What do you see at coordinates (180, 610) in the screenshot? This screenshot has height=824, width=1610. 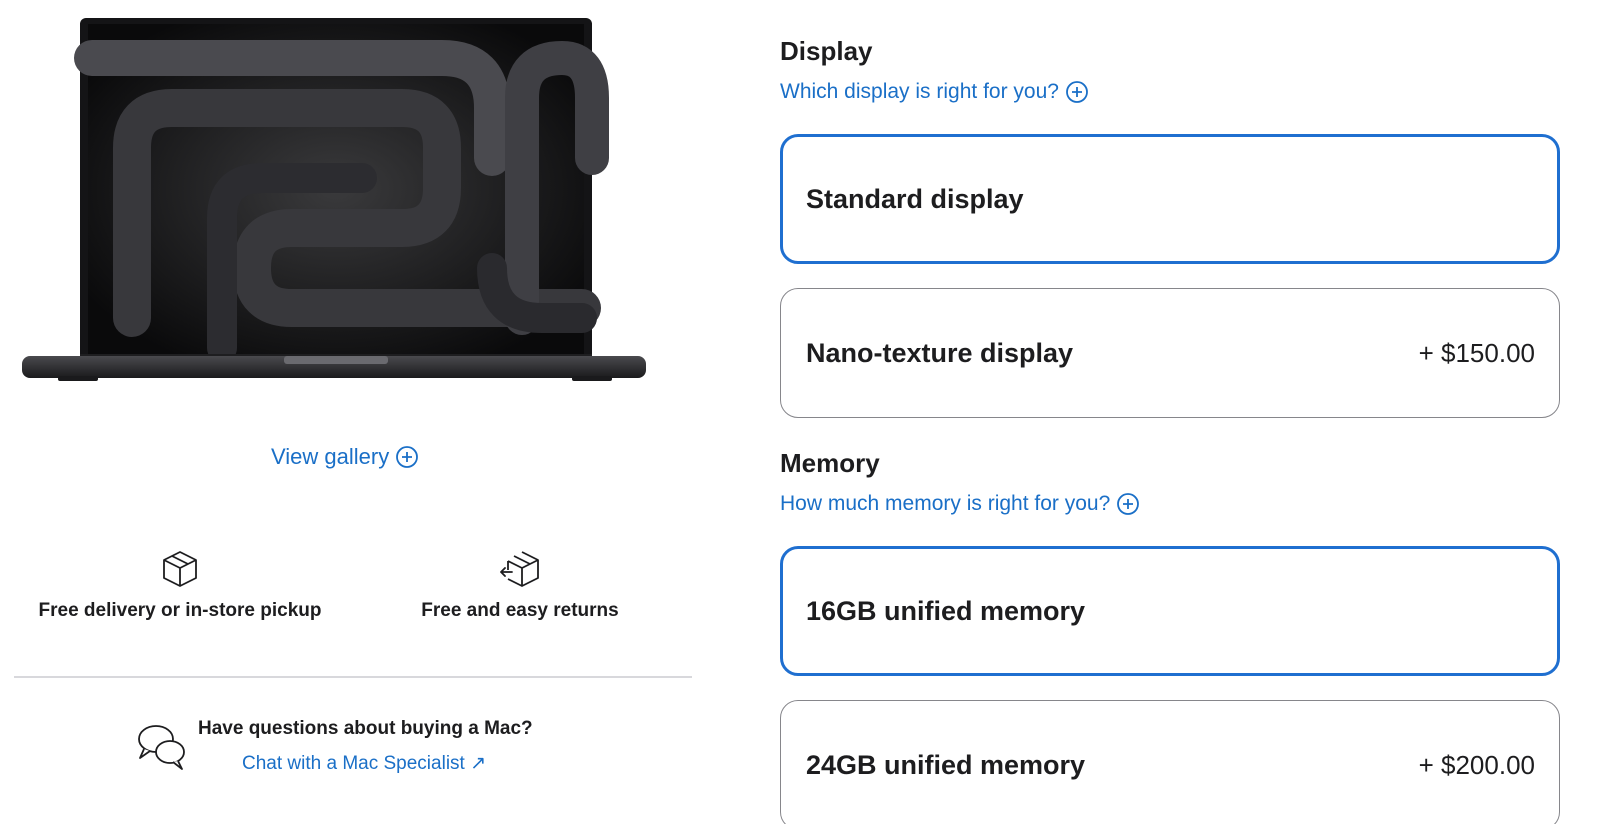 I see `perk-delivery-label: Free delivery or in-store pickup` at bounding box center [180, 610].